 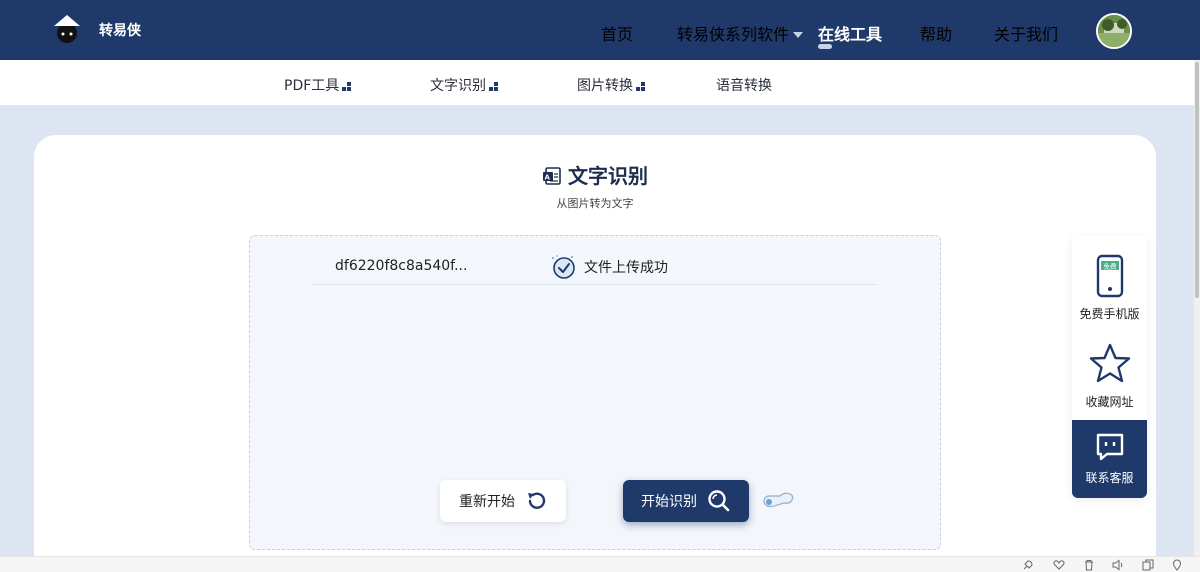 What do you see at coordinates (733, 34) in the screenshot?
I see `nav-software-label: 转易侠系列软件` at bounding box center [733, 34].